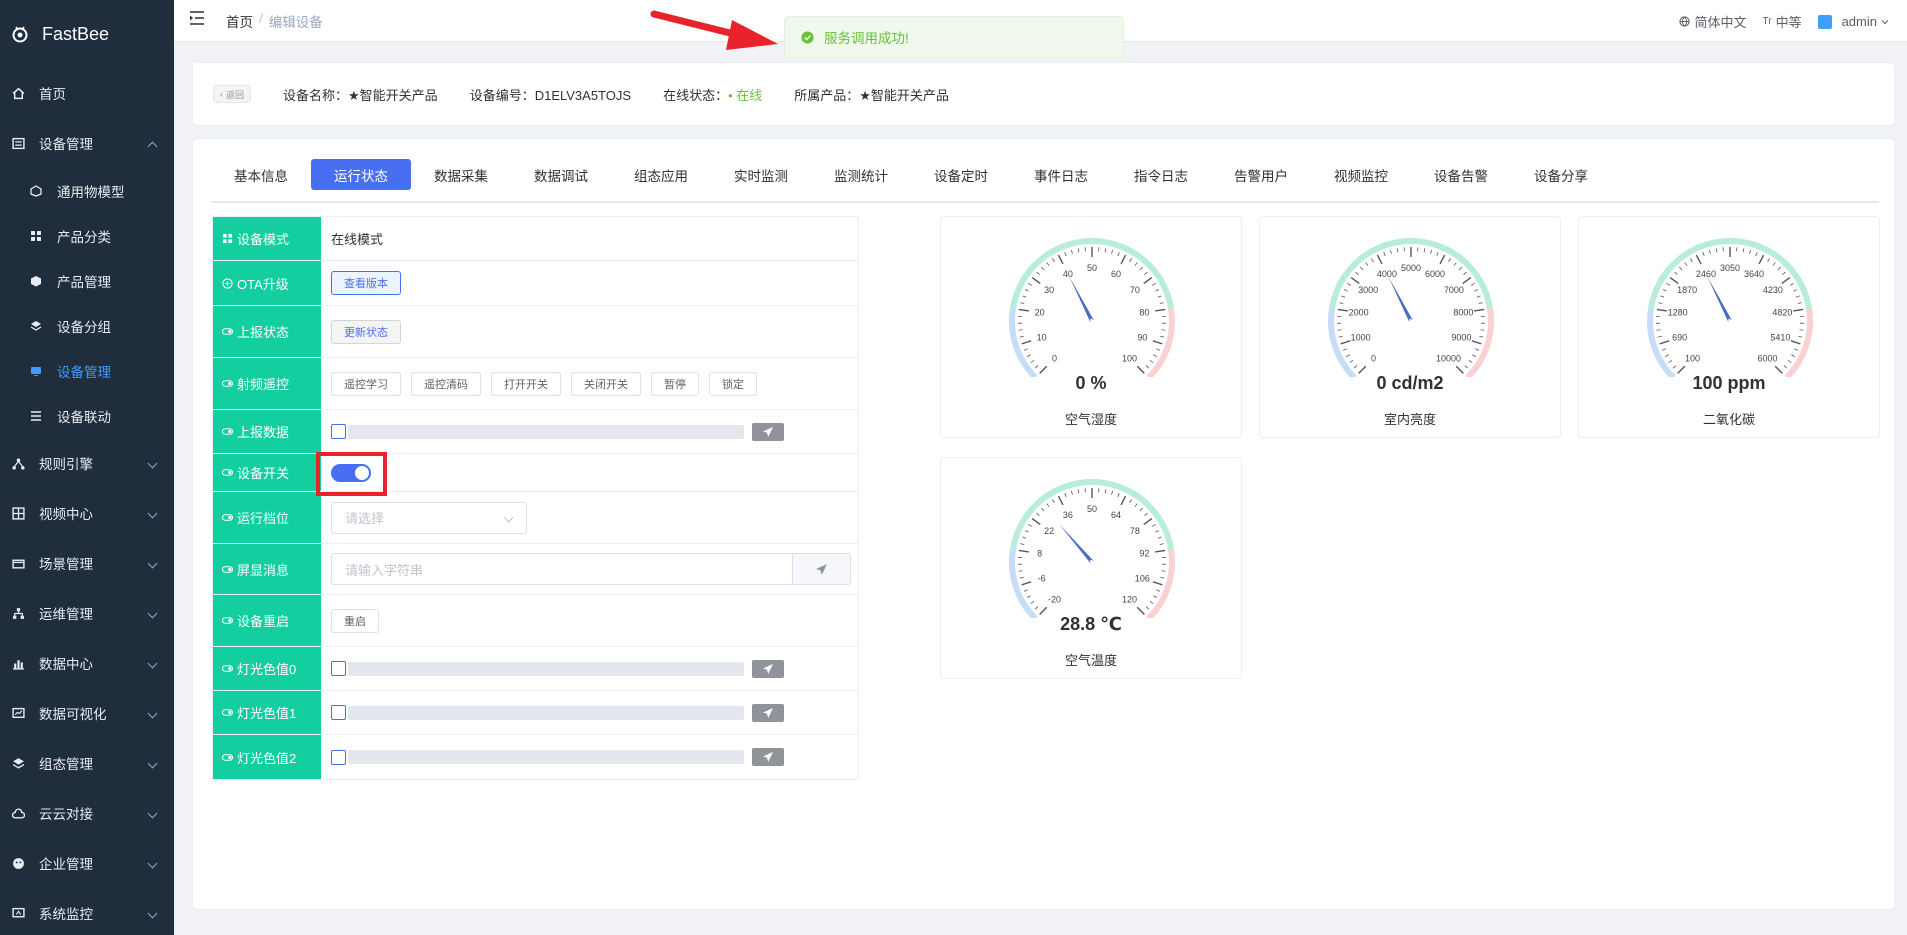 This screenshot has width=1907, height=935. What do you see at coordinates (198, 18) in the screenshot?
I see `hamburger-icon` at bounding box center [198, 18].